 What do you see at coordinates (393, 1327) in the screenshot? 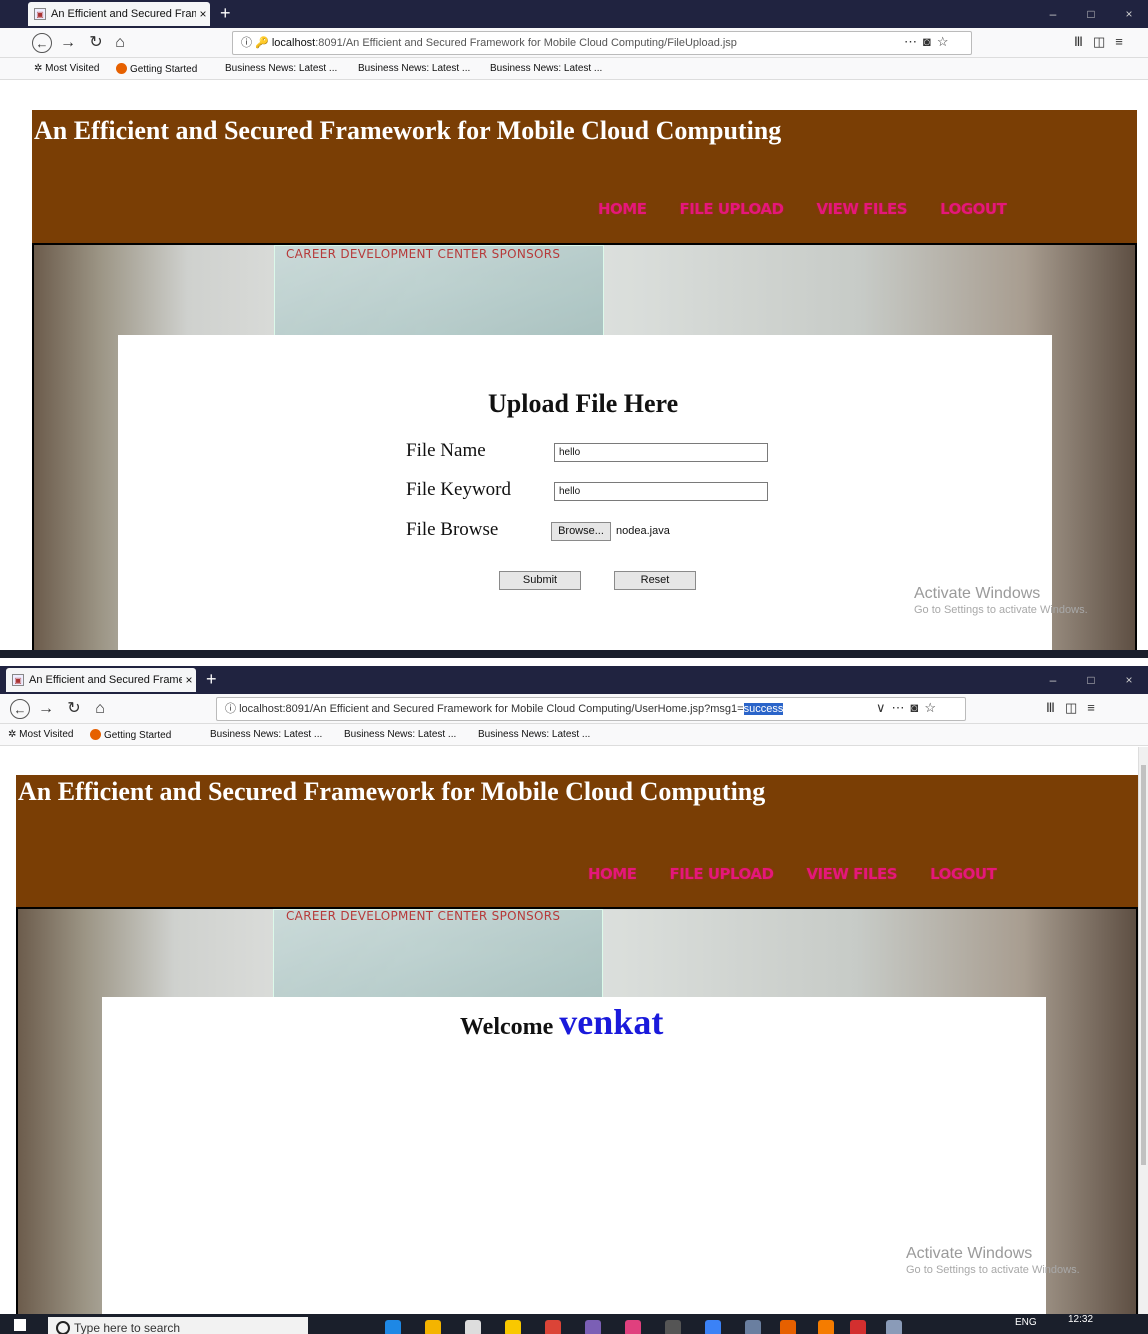
I see `edge-icon` at bounding box center [393, 1327].